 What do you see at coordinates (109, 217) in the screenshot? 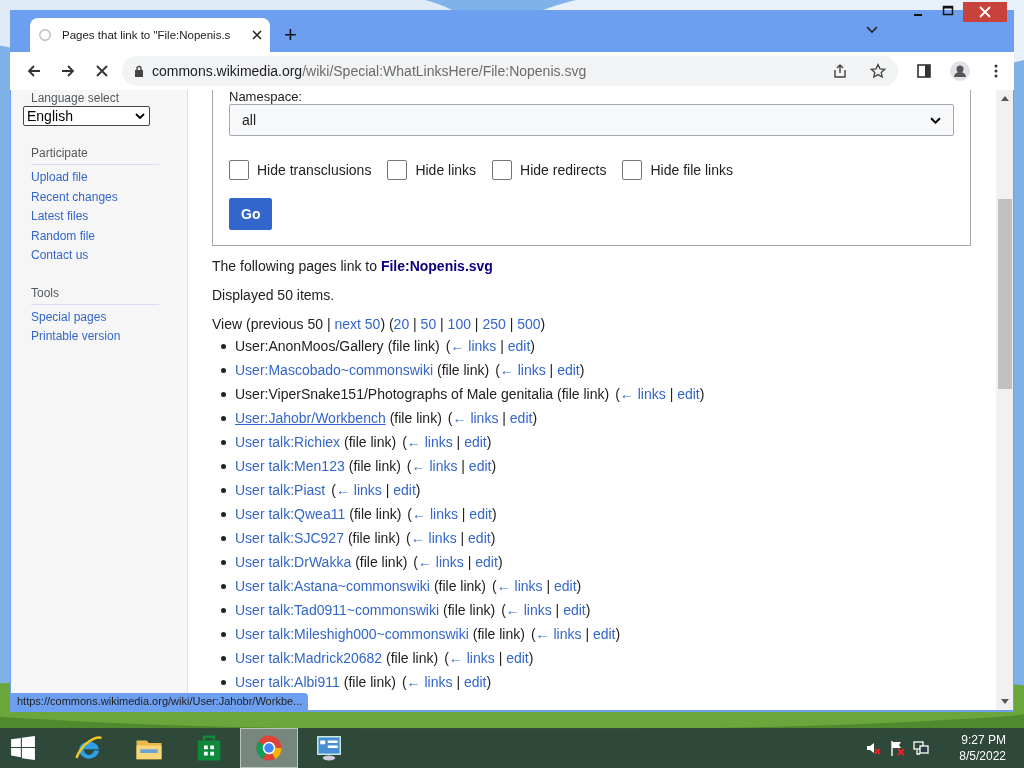
I see `sidebar-link: Latest files` at bounding box center [109, 217].